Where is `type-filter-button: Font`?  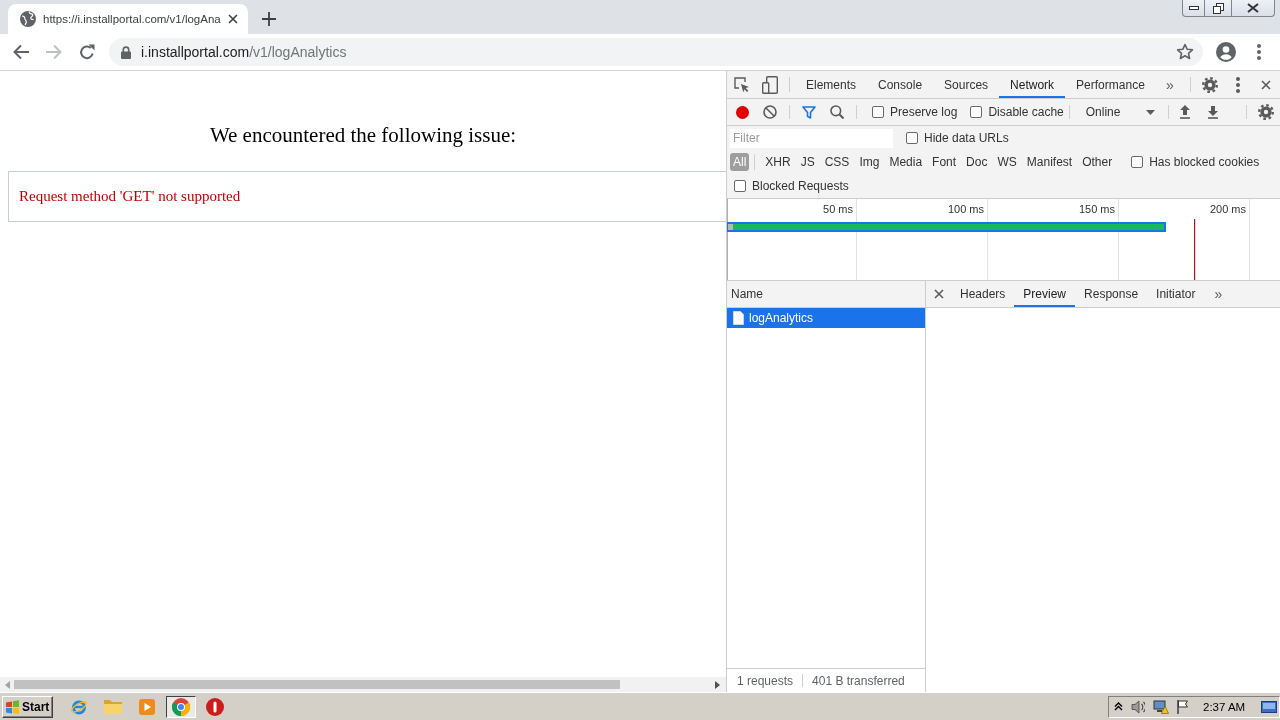 type-filter-button: Font is located at coordinates (944, 162).